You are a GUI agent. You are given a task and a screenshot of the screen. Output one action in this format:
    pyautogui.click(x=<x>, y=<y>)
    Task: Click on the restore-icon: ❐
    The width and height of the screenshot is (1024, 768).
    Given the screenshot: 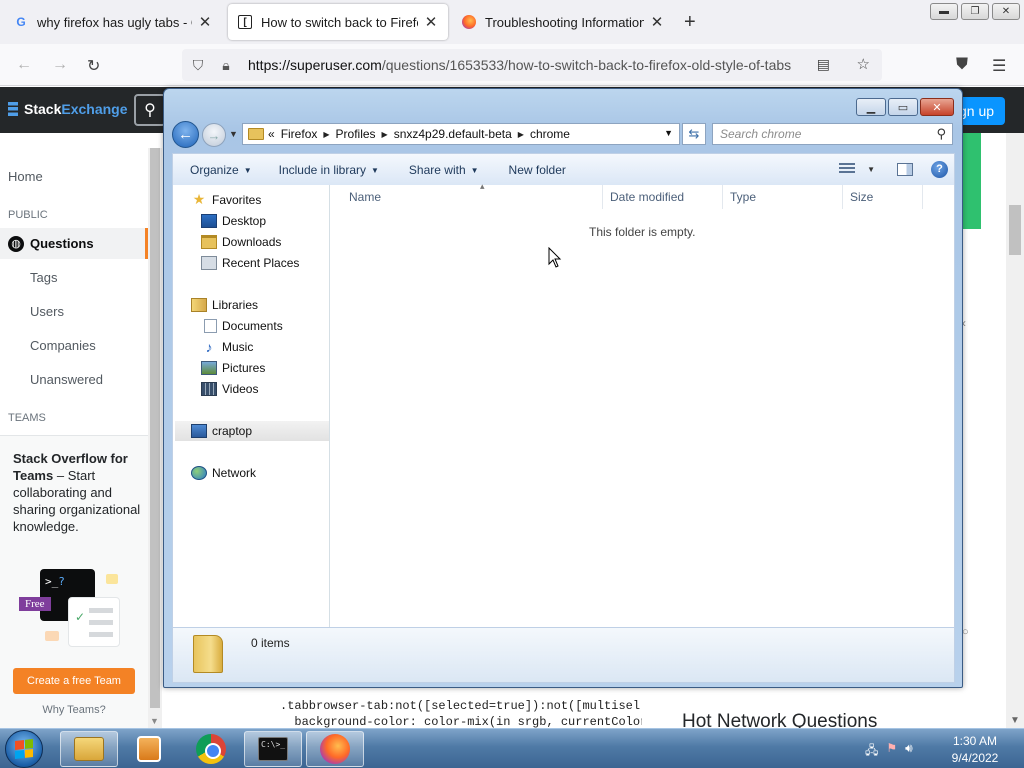 What is the action you would take?
    pyautogui.click(x=975, y=11)
    